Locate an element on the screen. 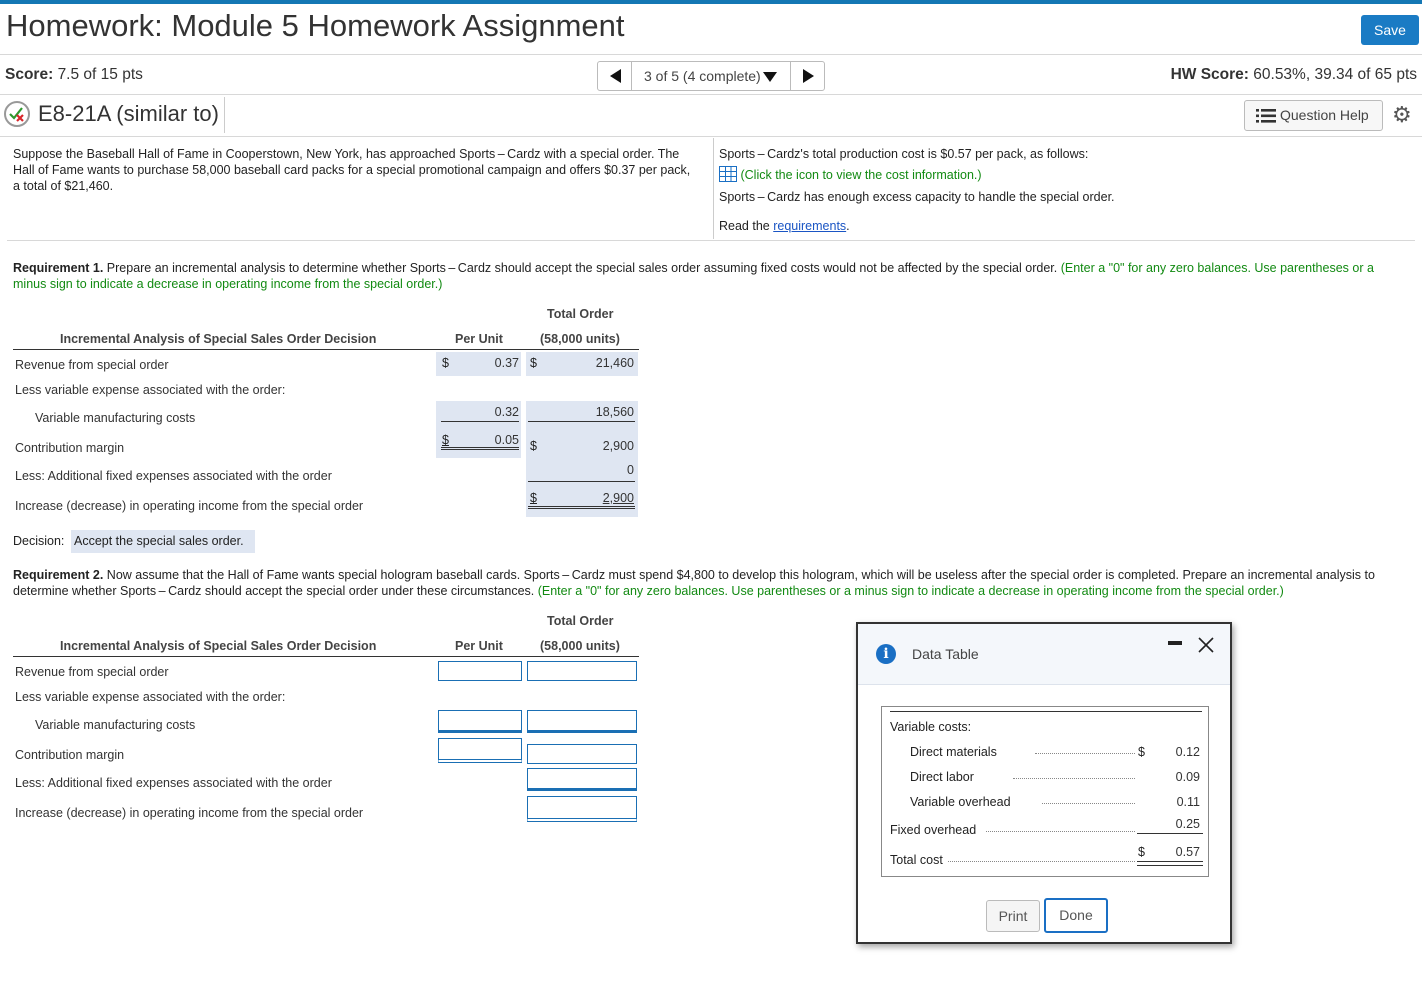 The width and height of the screenshot is (1422, 987). question-navigator: 3 of 5 (4 complete) is located at coordinates (711, 76).